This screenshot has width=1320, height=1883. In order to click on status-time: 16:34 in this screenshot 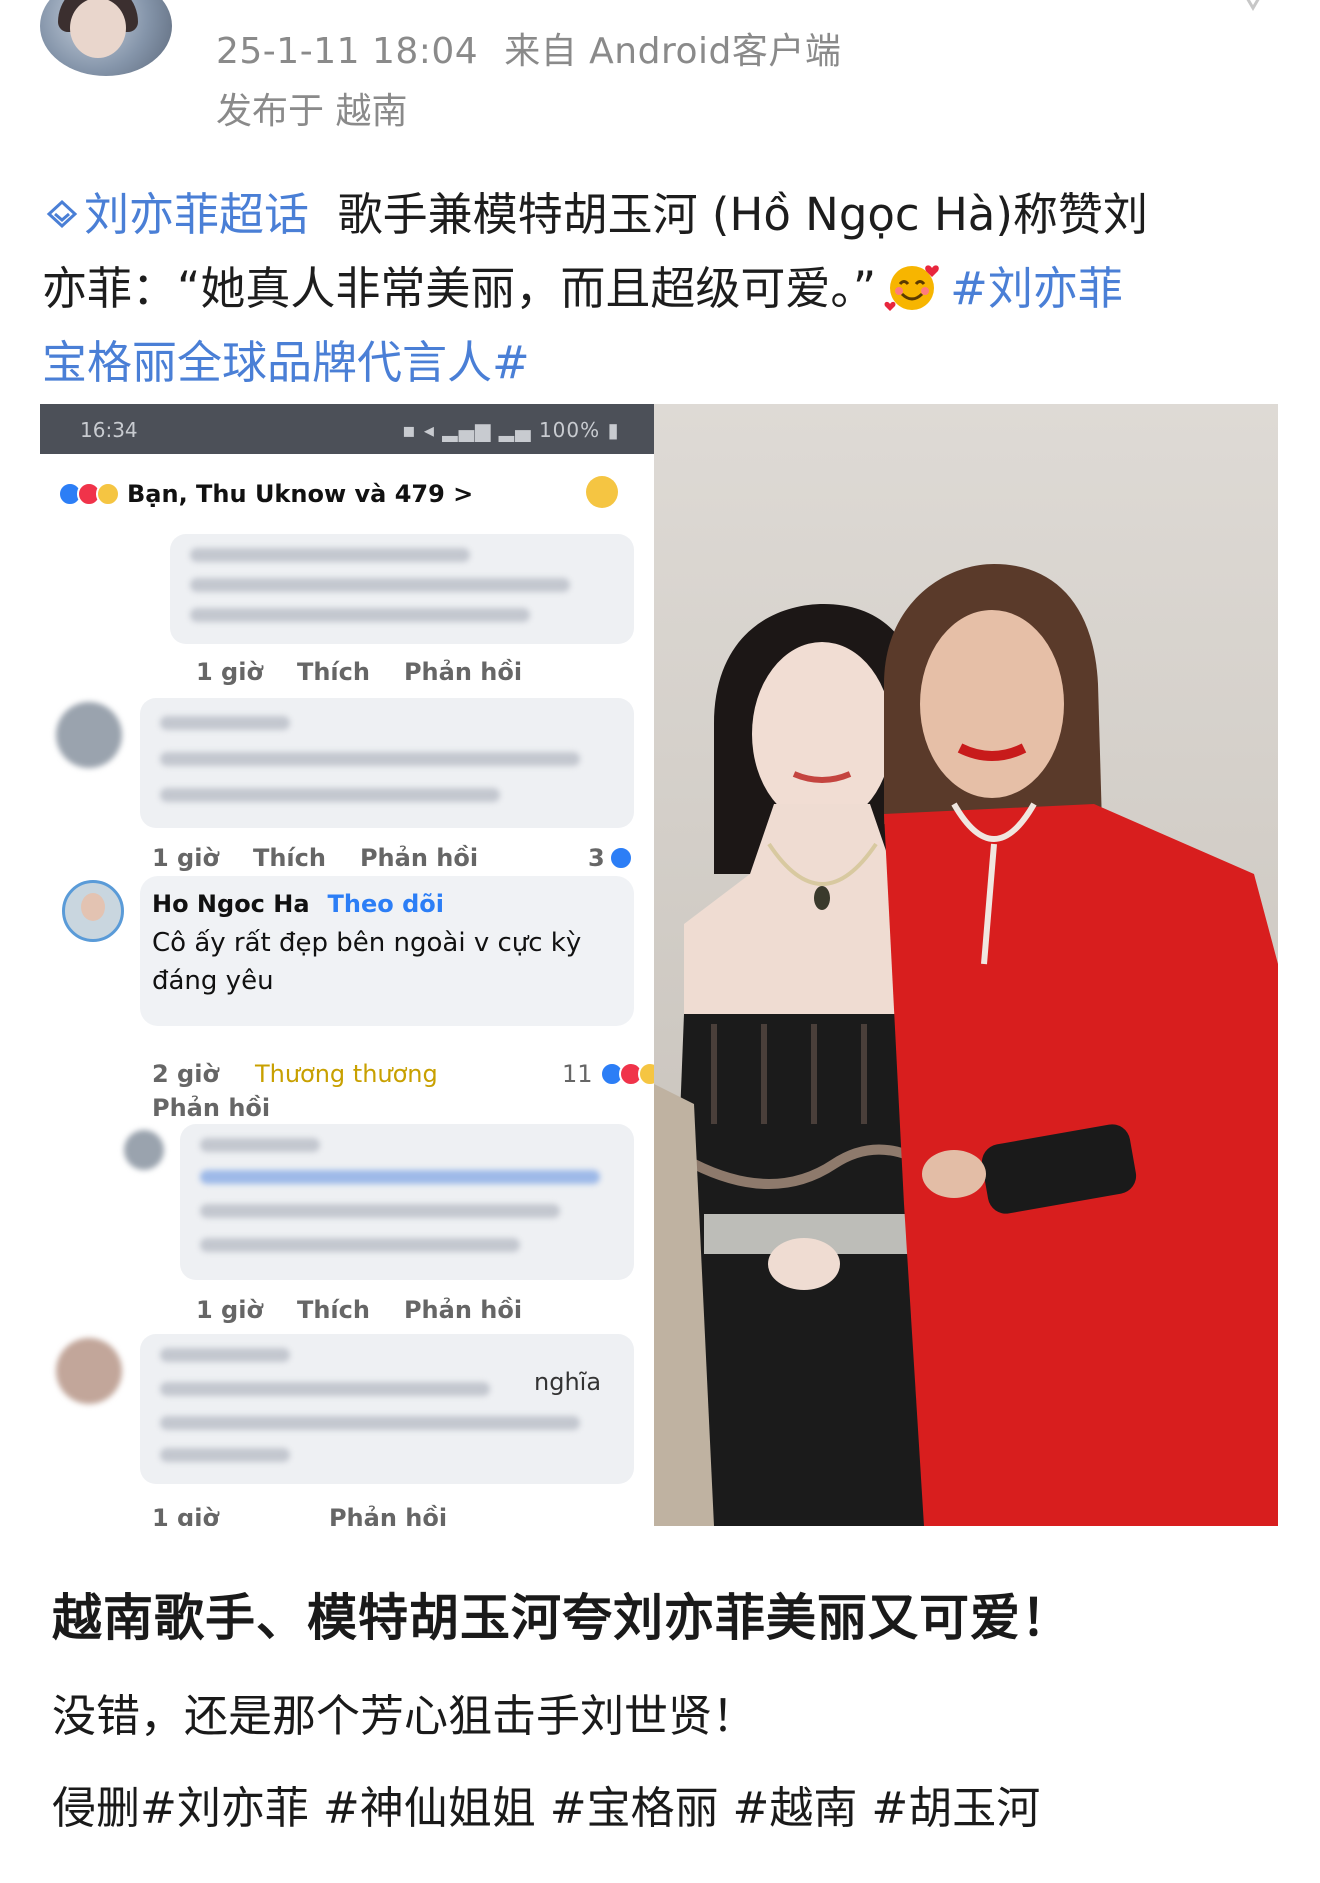, I will do `click(109, 430)`.